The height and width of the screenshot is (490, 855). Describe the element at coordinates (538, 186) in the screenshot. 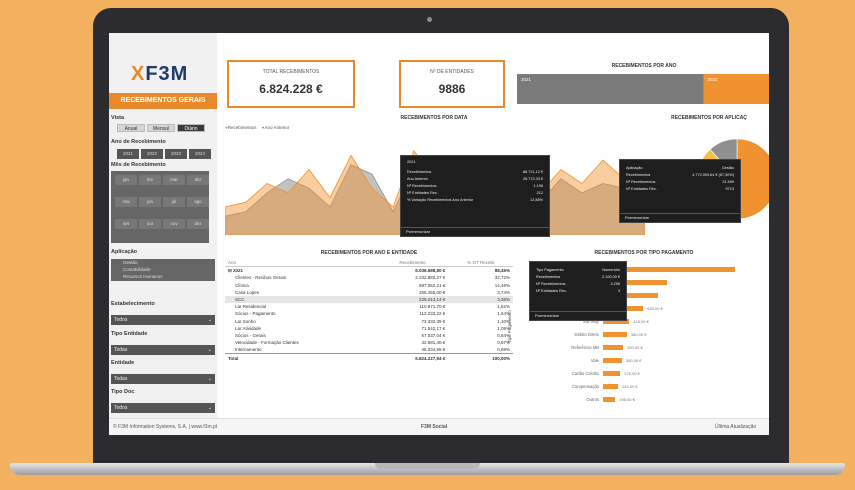

I see `tooltip-value: 1.196` at that location.